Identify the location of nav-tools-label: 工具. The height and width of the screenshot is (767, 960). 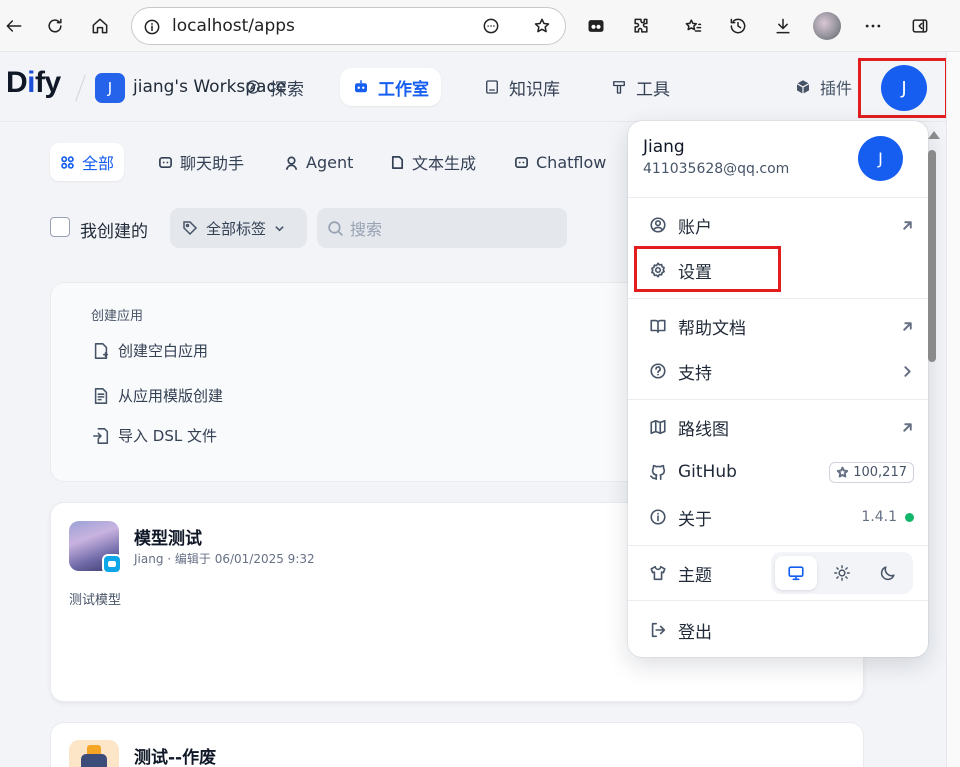
(653, 89).